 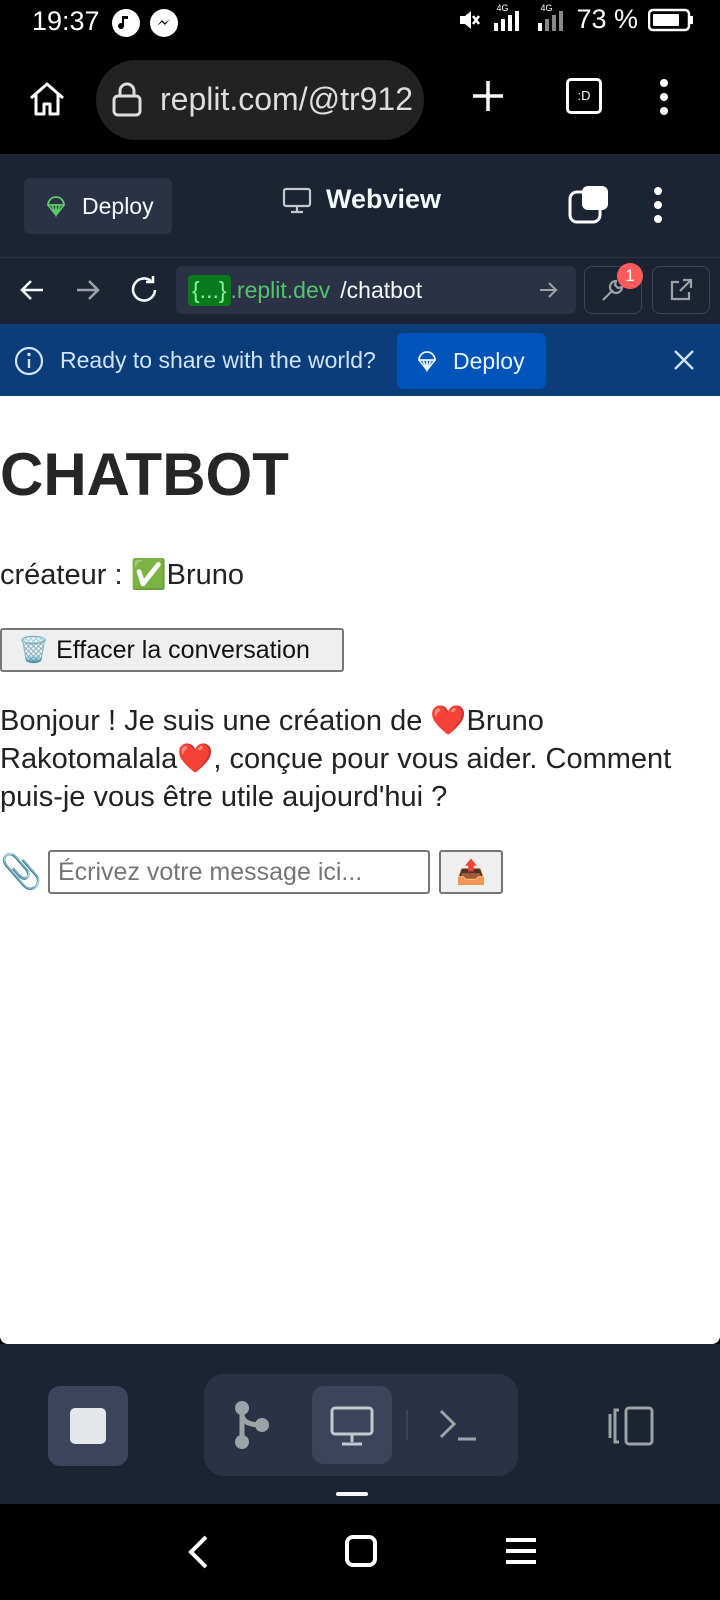 What do you see at coordinates (630, 276) in the screenshot?
I see `devtools-badge: 1` at bounding box center [630, 276].